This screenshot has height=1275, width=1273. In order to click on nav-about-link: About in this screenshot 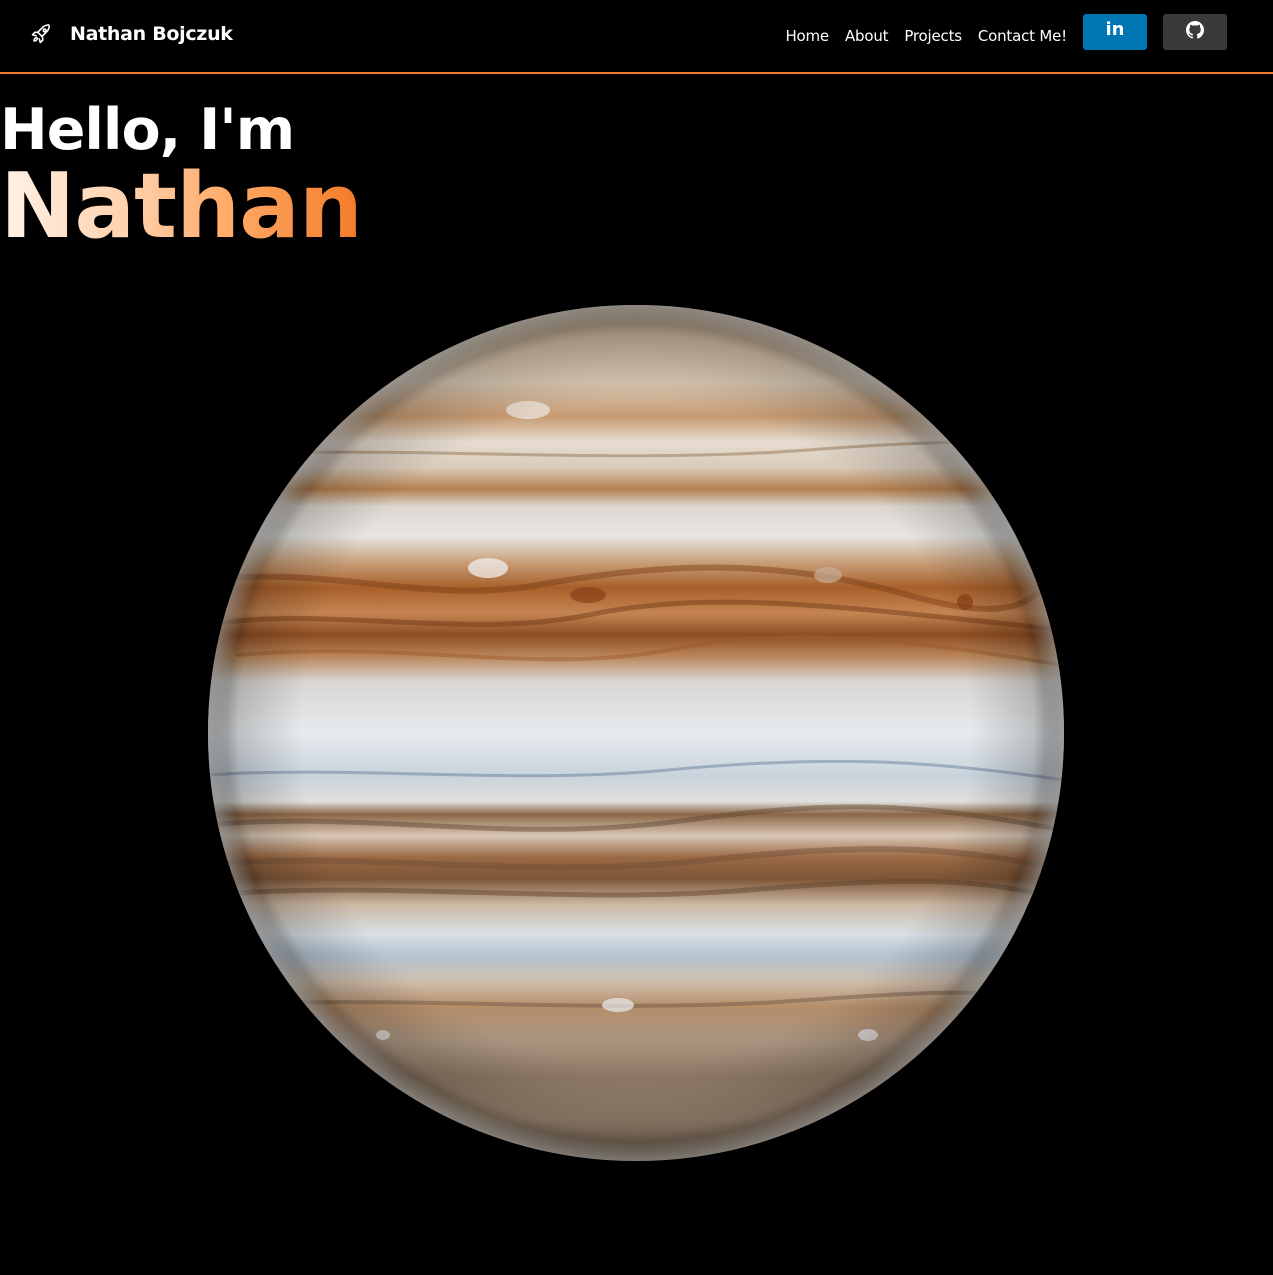, I will do `click(867, 36)`.